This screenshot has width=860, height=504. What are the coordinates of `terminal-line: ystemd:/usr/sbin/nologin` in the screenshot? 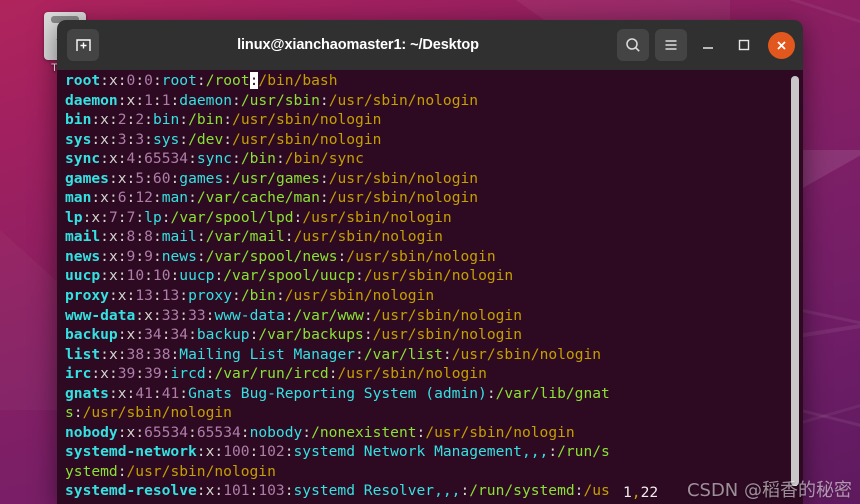 It's located at (170, 471).